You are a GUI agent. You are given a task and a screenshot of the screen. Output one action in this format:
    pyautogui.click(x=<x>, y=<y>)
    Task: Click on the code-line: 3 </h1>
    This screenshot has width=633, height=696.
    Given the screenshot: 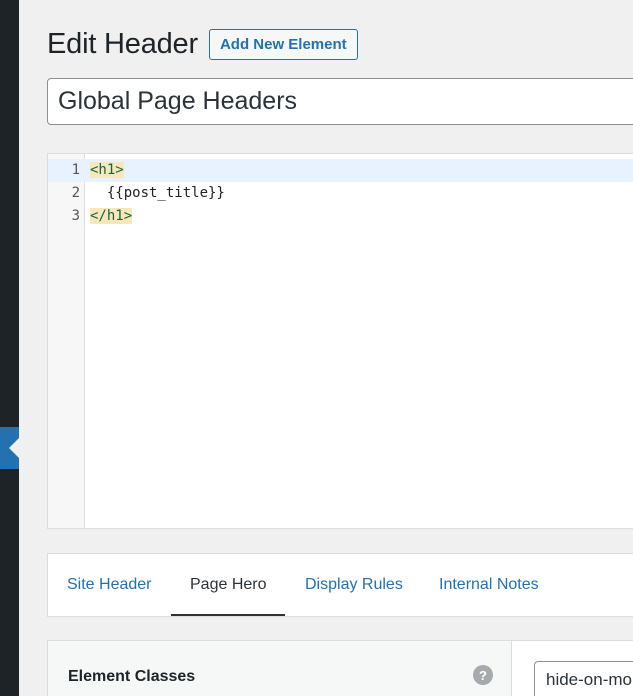 What is the action you would take?
    pyautogui.click(x=340, y=216)
    